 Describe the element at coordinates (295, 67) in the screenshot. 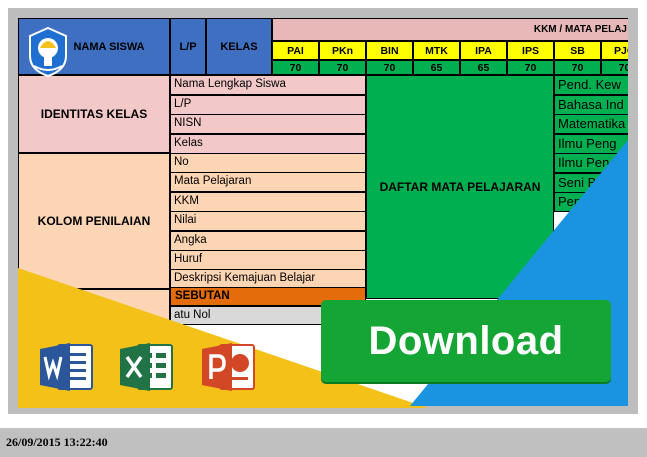

I see `kkm-value-pai: 70` at that location.